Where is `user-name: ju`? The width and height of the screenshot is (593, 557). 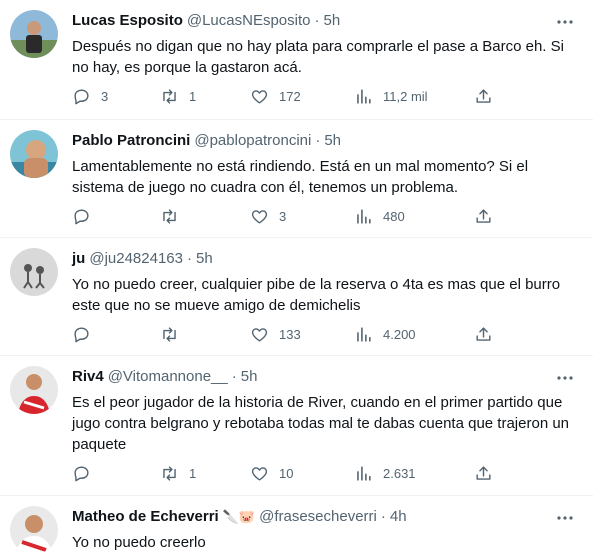
user-name: ju is located at coordinates (78, 258).